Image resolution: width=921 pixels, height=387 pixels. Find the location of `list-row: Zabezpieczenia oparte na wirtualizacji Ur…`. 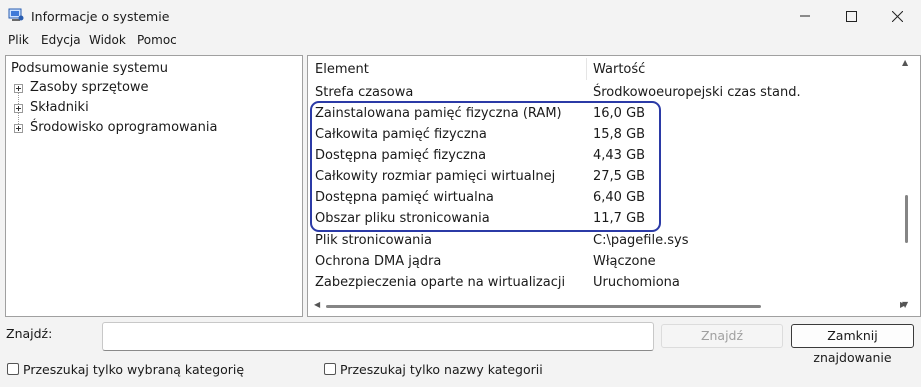

list-row: Zabezpieczenia oparte na wirtualizacji Ur… is located at coordinates (614, 282).